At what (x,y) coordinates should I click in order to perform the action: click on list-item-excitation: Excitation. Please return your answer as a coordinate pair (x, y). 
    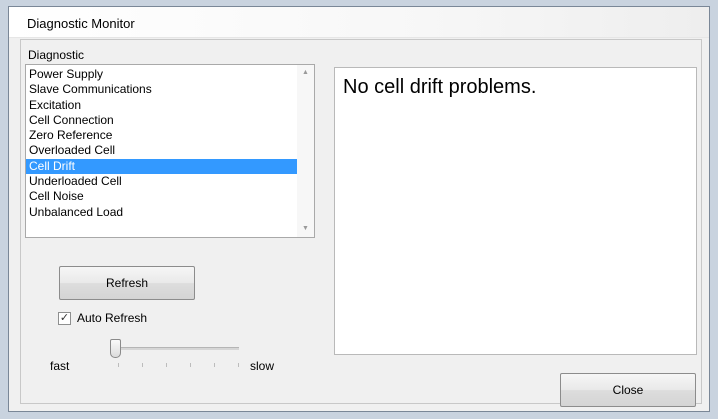
    Looking at the image, I should click on (161, 105).